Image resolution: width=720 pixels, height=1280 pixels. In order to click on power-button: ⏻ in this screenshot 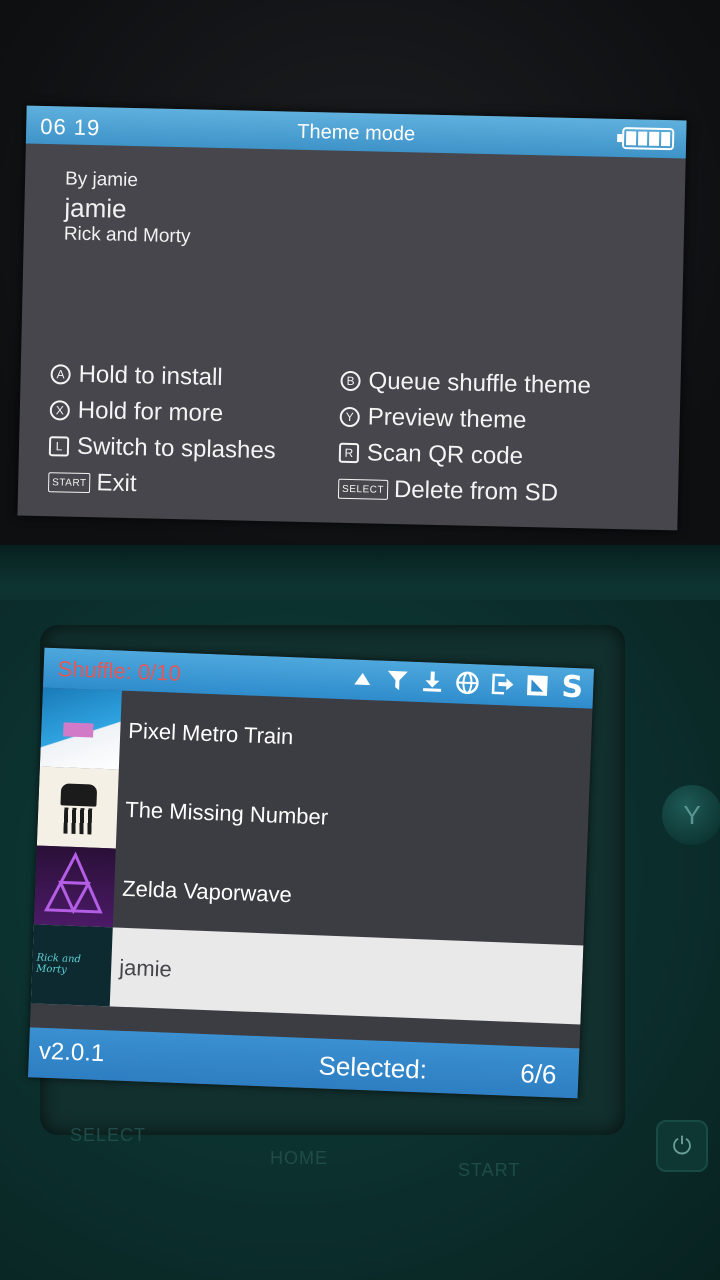, I will do `click(682, 1146)`.